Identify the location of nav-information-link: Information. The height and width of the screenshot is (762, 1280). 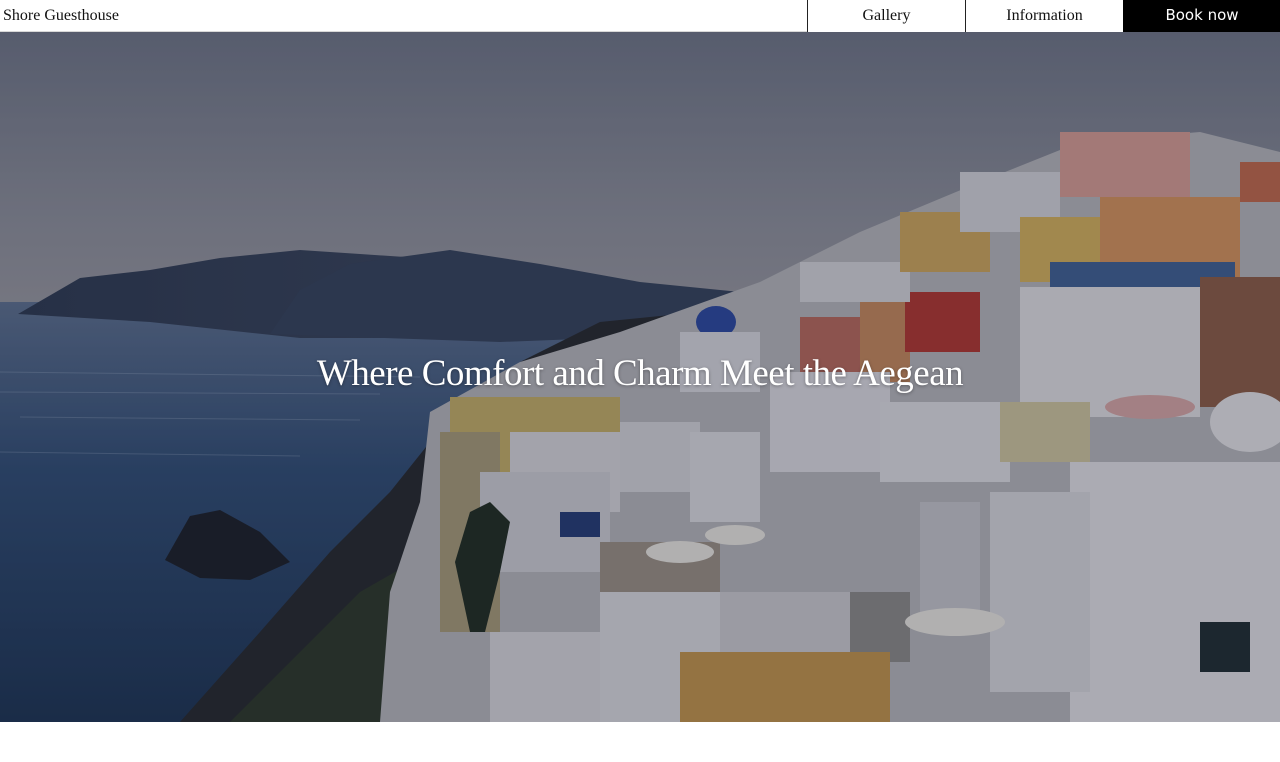
(1044, 16).